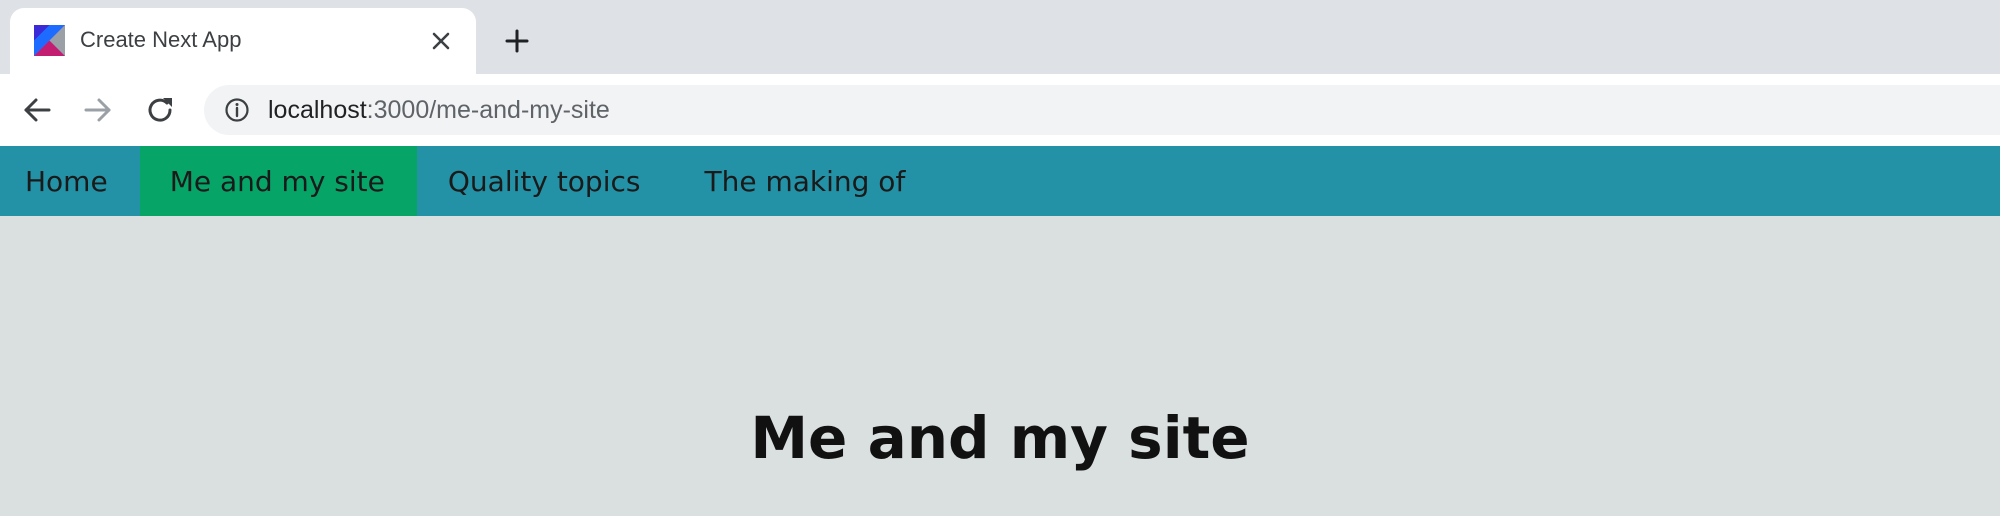 This screenshot has width=2000, height=516. What do you see at coordinates (517, 41) in the screenshot?
I see `plus-icon` at bounding box center [517, 41].